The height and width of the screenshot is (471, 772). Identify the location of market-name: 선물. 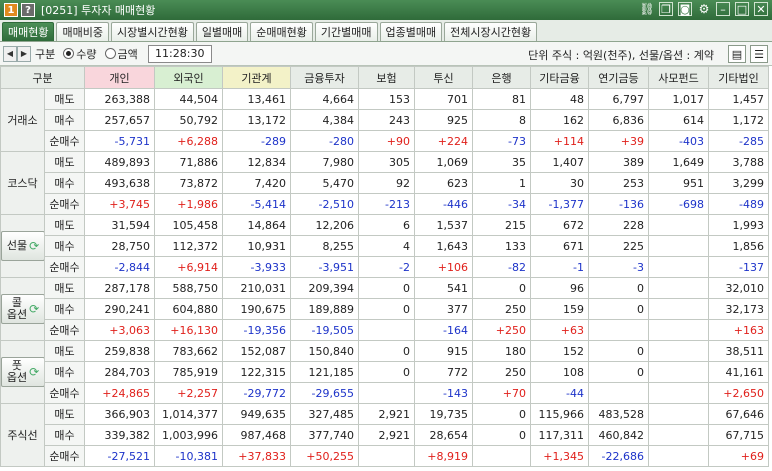
(17, 245).